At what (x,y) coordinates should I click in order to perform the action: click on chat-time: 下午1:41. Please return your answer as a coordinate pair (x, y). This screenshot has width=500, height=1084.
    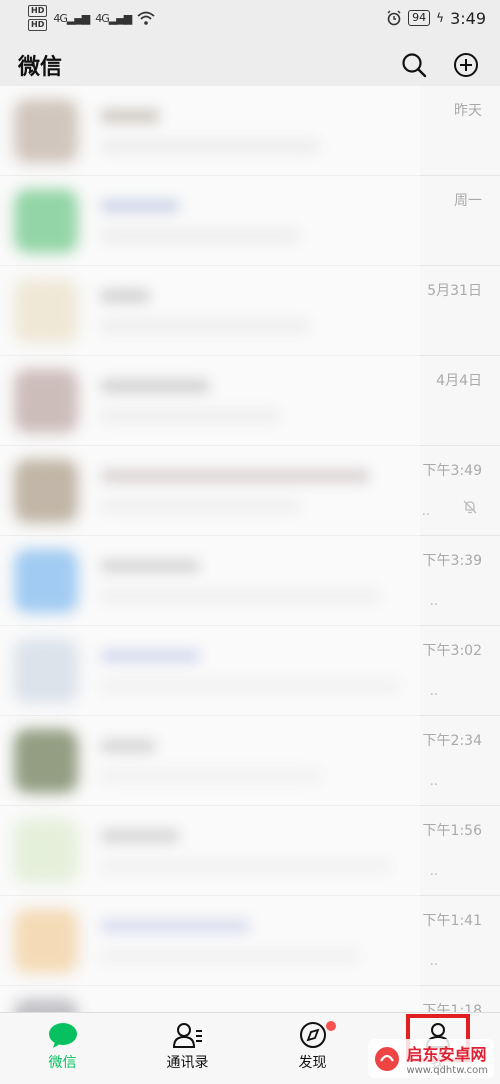
    Looking at the image, I should click on (452, 921).